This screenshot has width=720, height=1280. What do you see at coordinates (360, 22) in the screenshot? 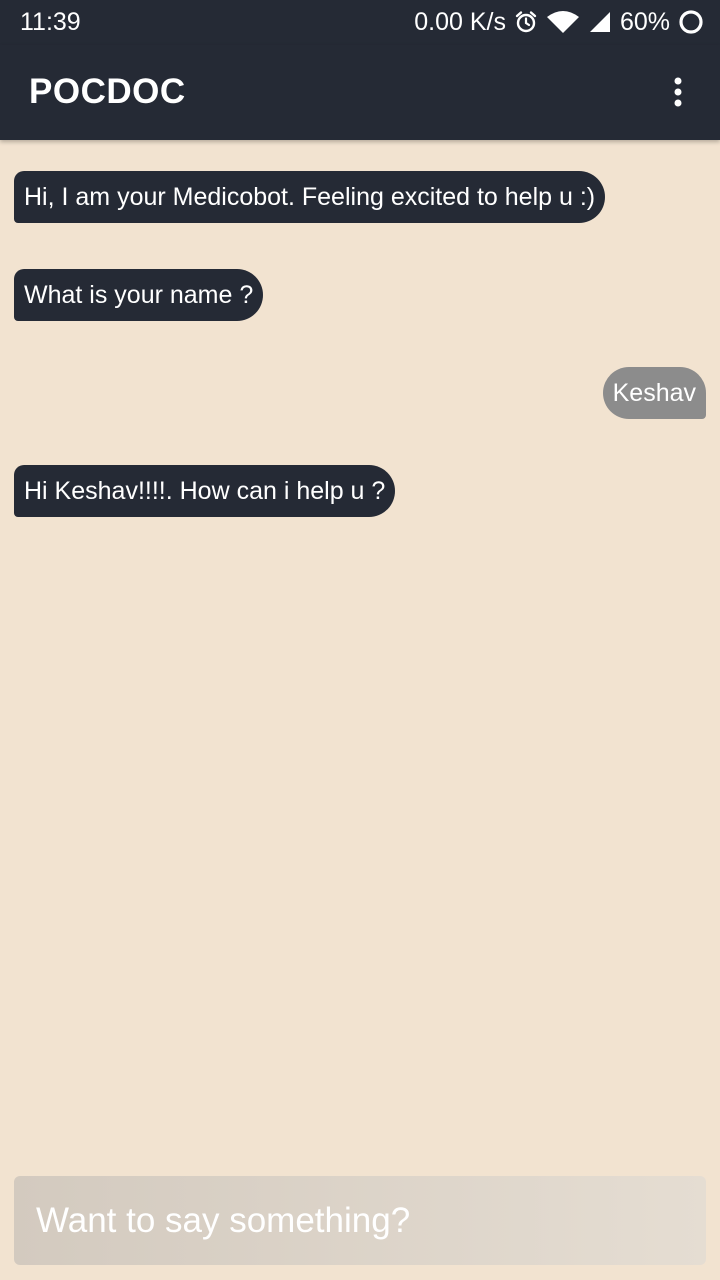
I see `status-bar: 11:39 0.00 K/s 60%` at bounding box center [360, 22].